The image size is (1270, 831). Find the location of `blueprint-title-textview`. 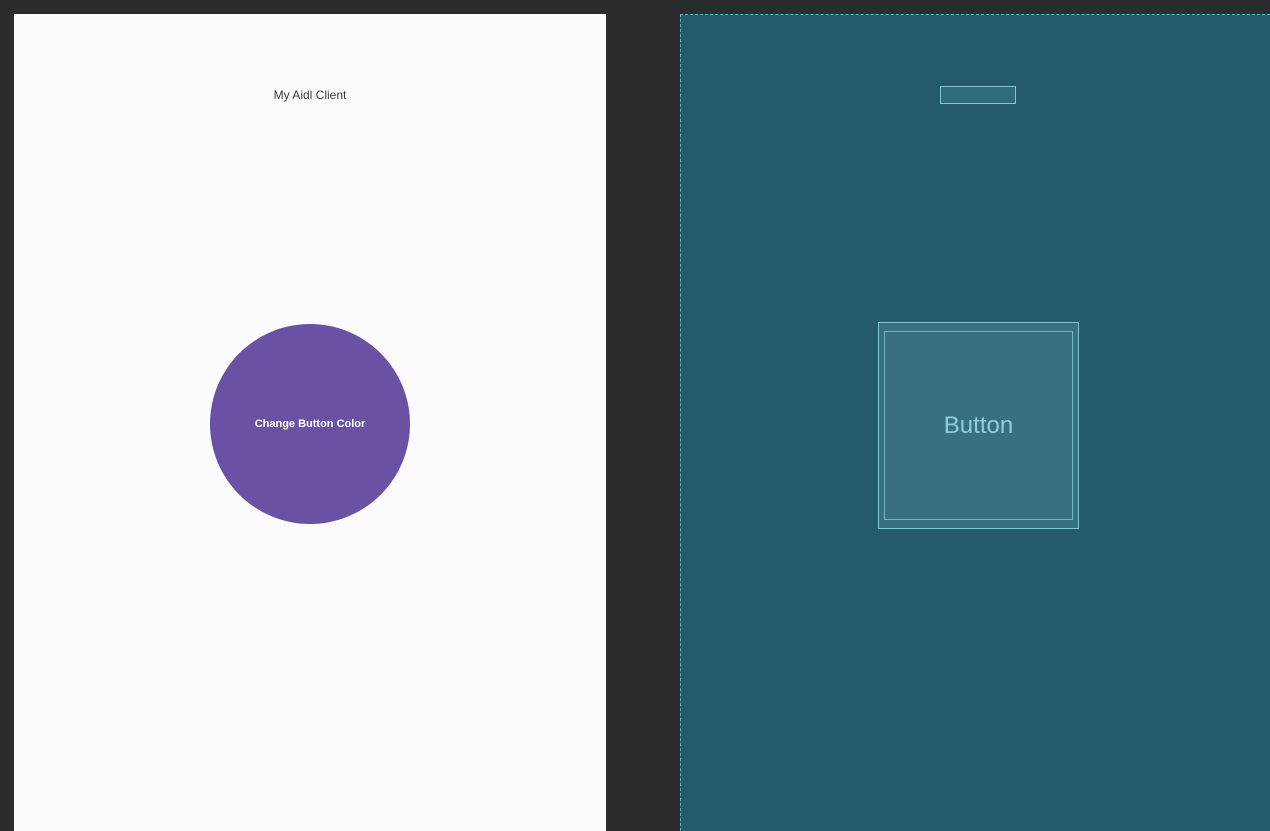

blueprint-title-textview is located at coordinates (978, 95).